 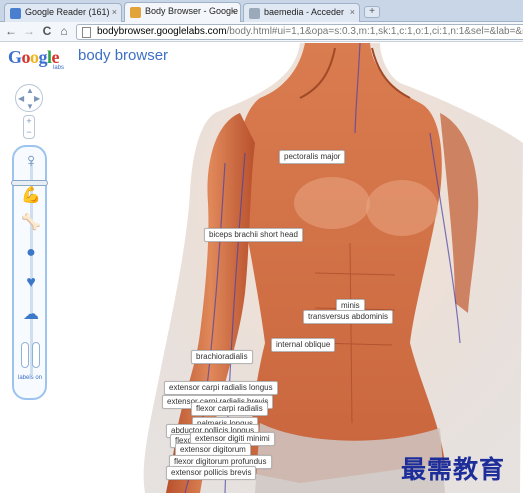 I want to click on toggle-right, so click(x=36, y=355).